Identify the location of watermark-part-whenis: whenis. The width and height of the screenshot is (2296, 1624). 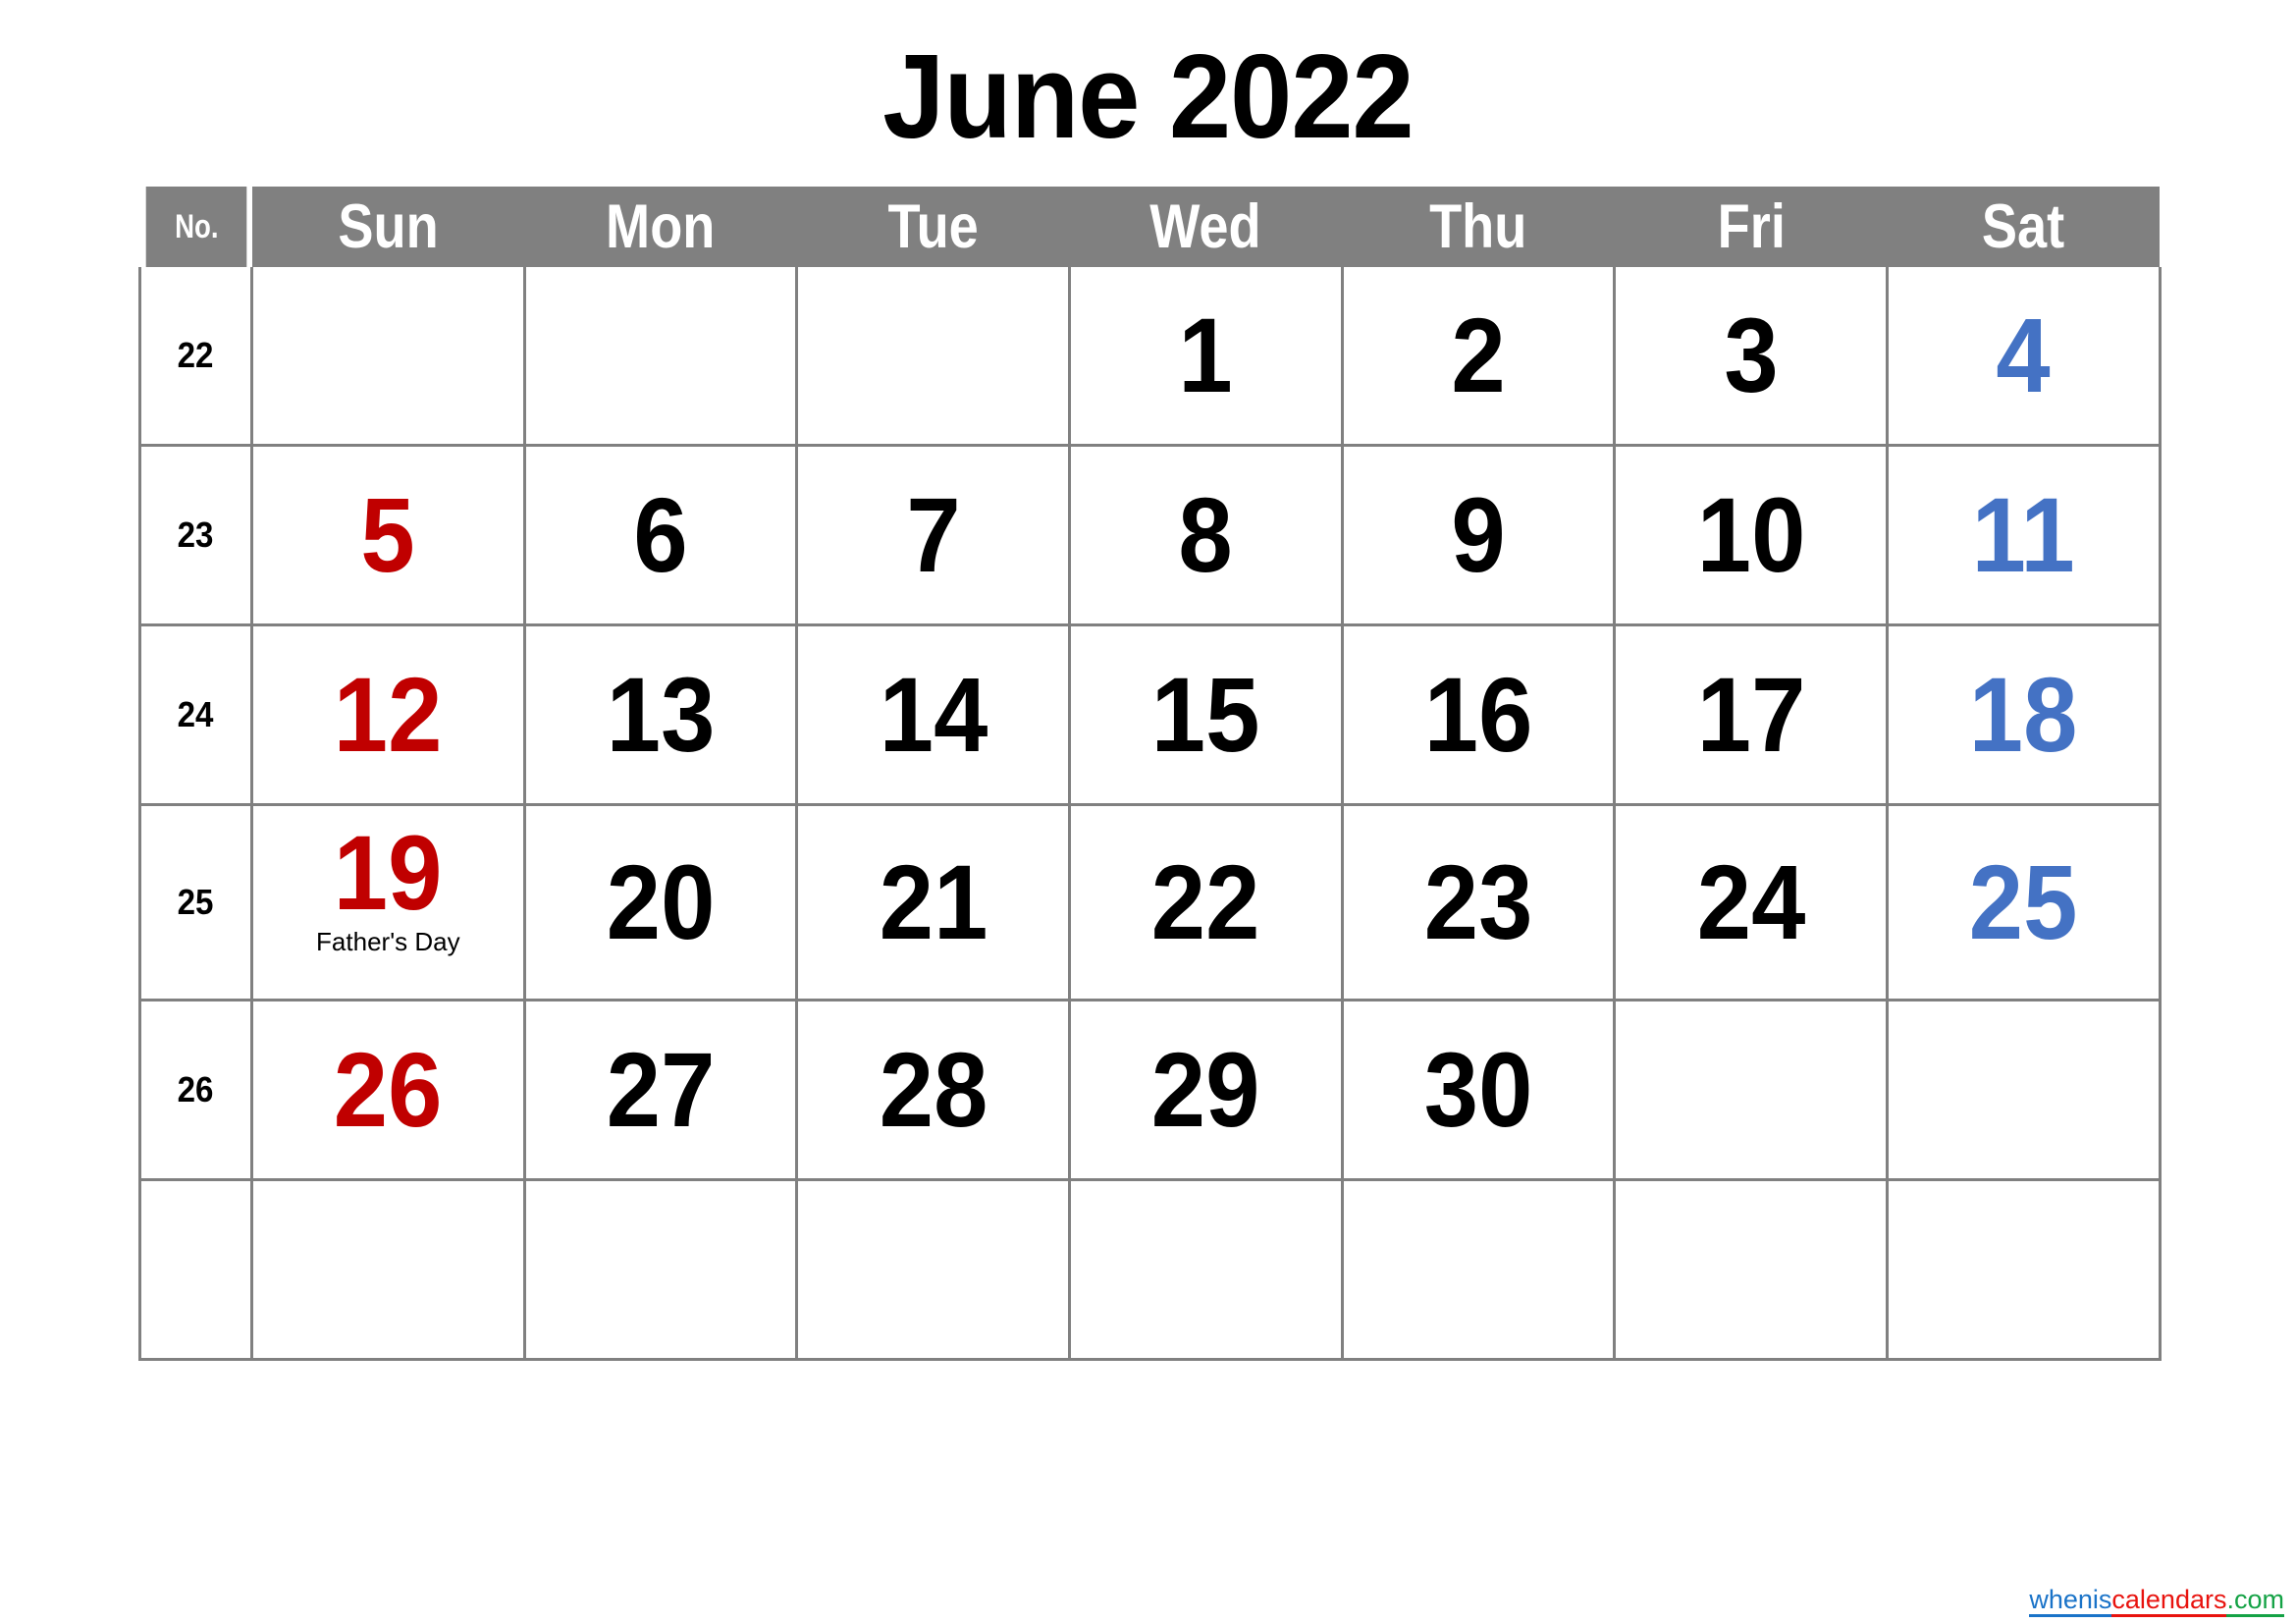
(2070, 1601).